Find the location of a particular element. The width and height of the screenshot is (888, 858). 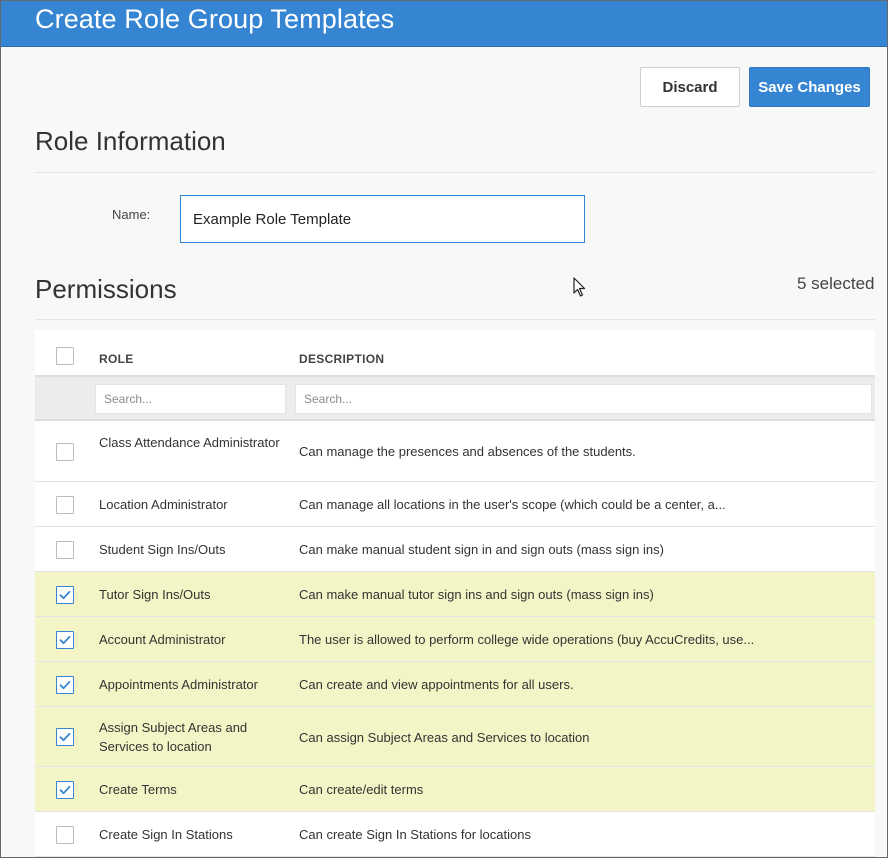

column-header-description: DESCRIPTION is located at coordinates (341, 359).